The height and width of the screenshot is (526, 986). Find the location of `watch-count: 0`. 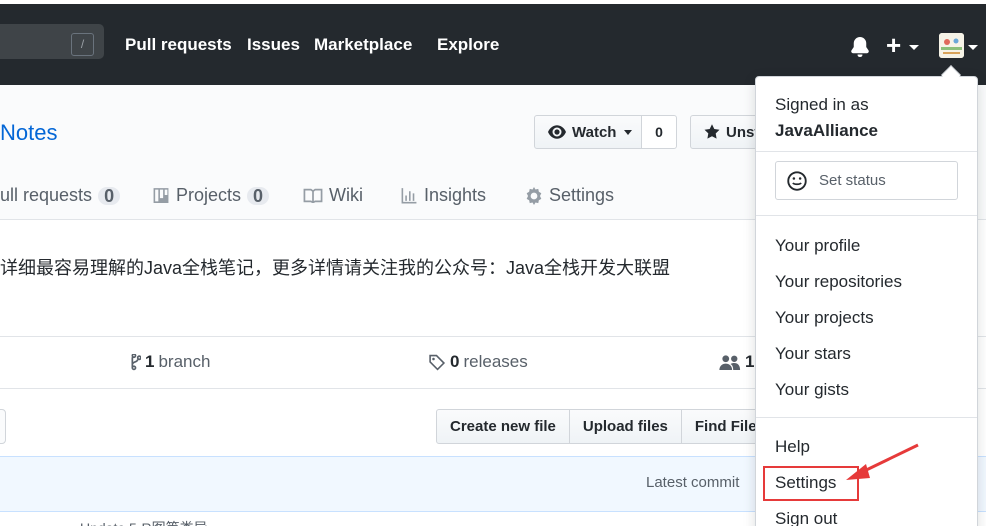

watch-count: 0 is located at coordinates (659, 132).